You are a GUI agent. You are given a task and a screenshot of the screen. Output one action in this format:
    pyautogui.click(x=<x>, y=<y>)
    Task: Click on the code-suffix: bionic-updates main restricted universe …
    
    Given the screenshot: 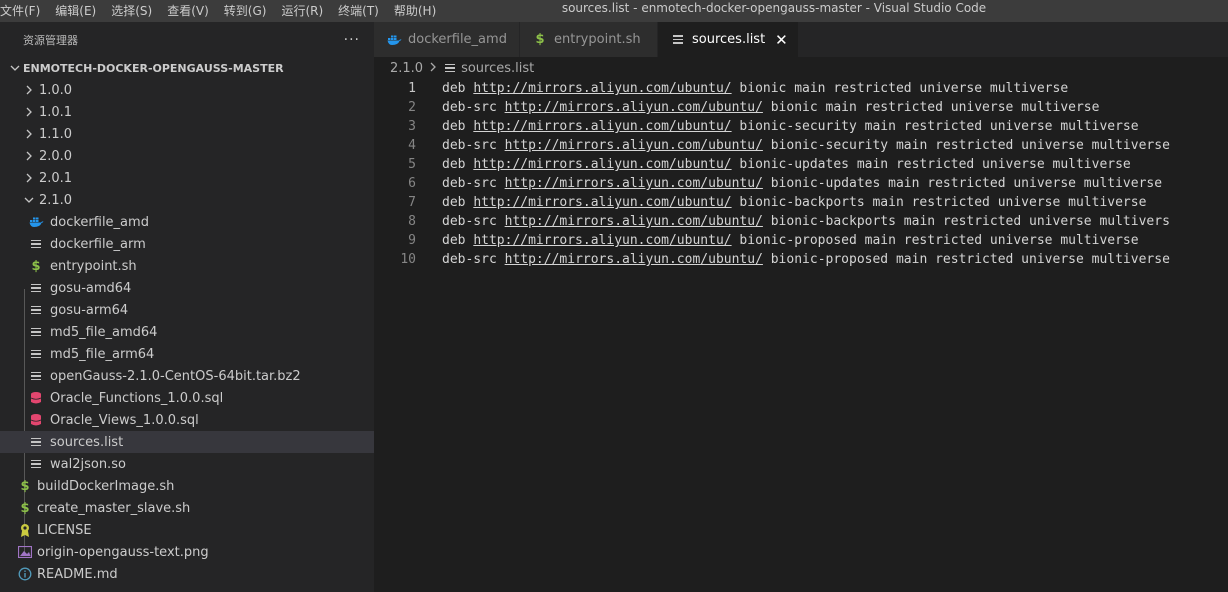 What is the action you would take?
    pyautogui.click(x=962, y=183)
    